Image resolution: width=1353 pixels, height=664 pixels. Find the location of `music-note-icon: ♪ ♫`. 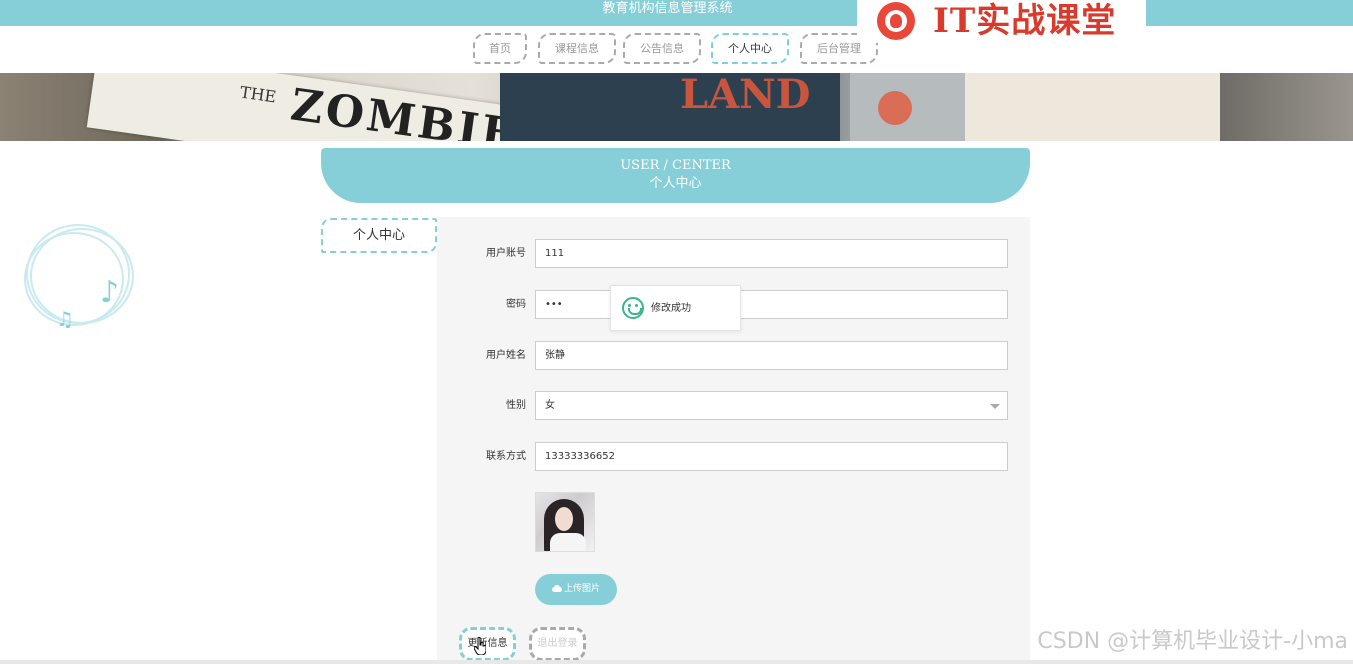

music-note-icon: ♪ ♫ is located at coordinates (81, 277).